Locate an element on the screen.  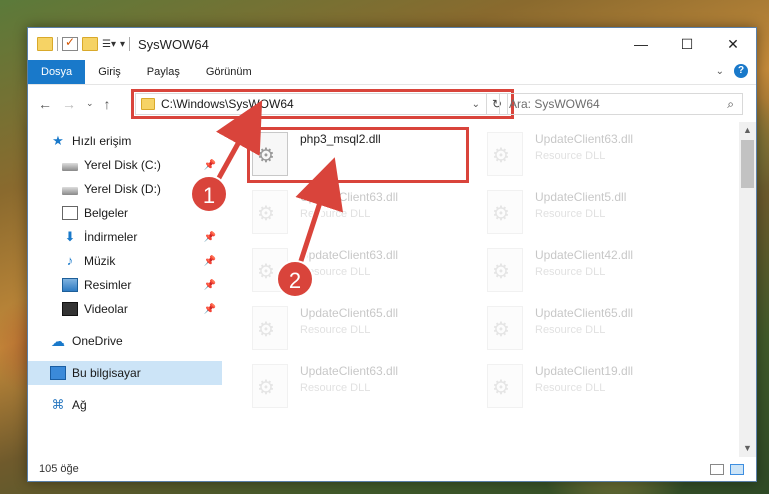
step-marker-1: 1 is located at coordinates (209, 194).